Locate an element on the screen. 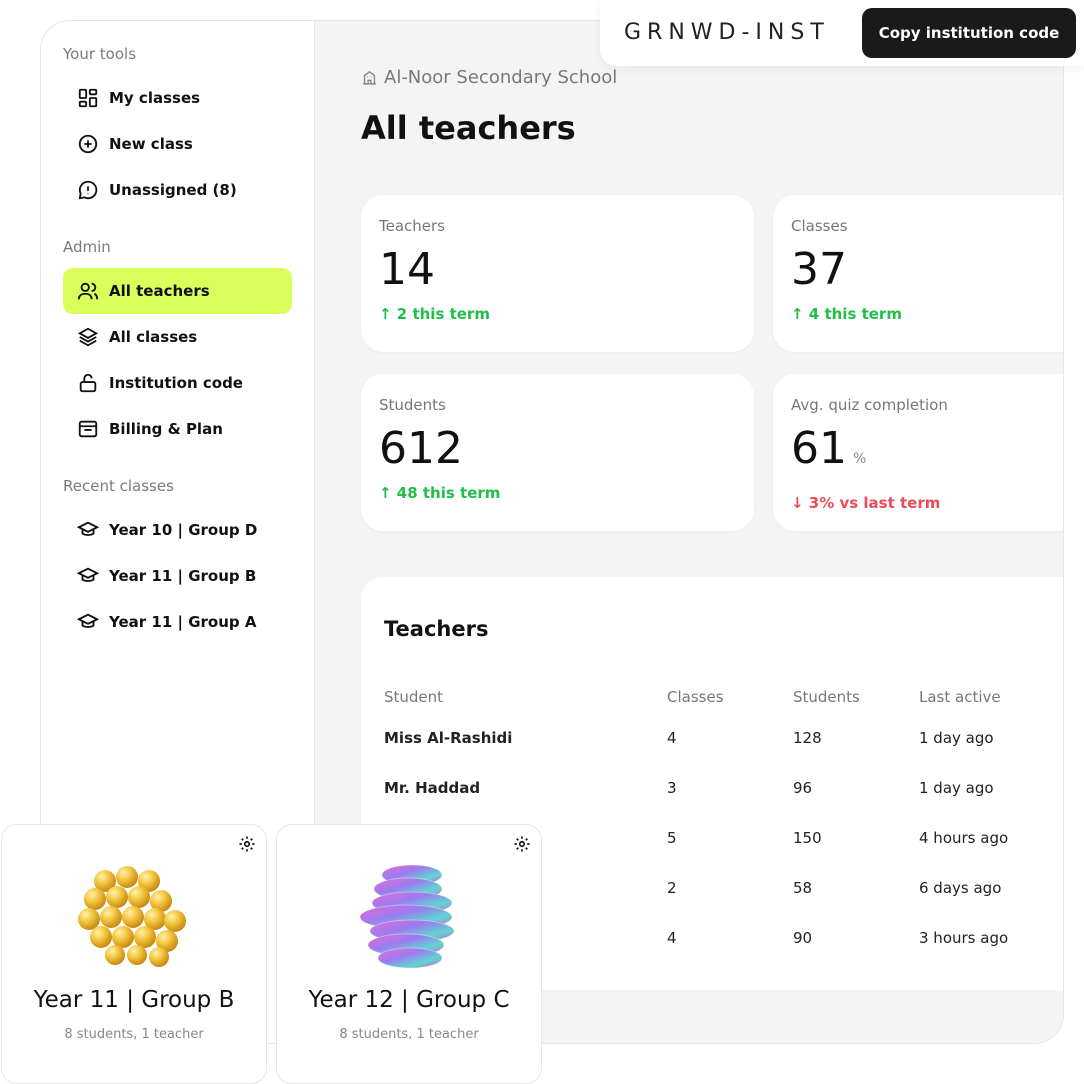  cell-classes: 2 is located at coordinates (672, 888).